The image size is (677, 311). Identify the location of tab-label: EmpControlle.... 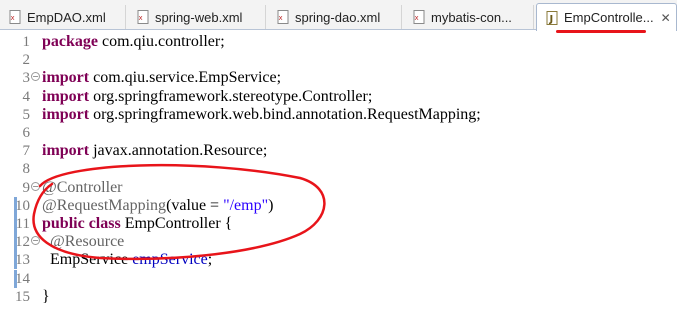
(609, 17).